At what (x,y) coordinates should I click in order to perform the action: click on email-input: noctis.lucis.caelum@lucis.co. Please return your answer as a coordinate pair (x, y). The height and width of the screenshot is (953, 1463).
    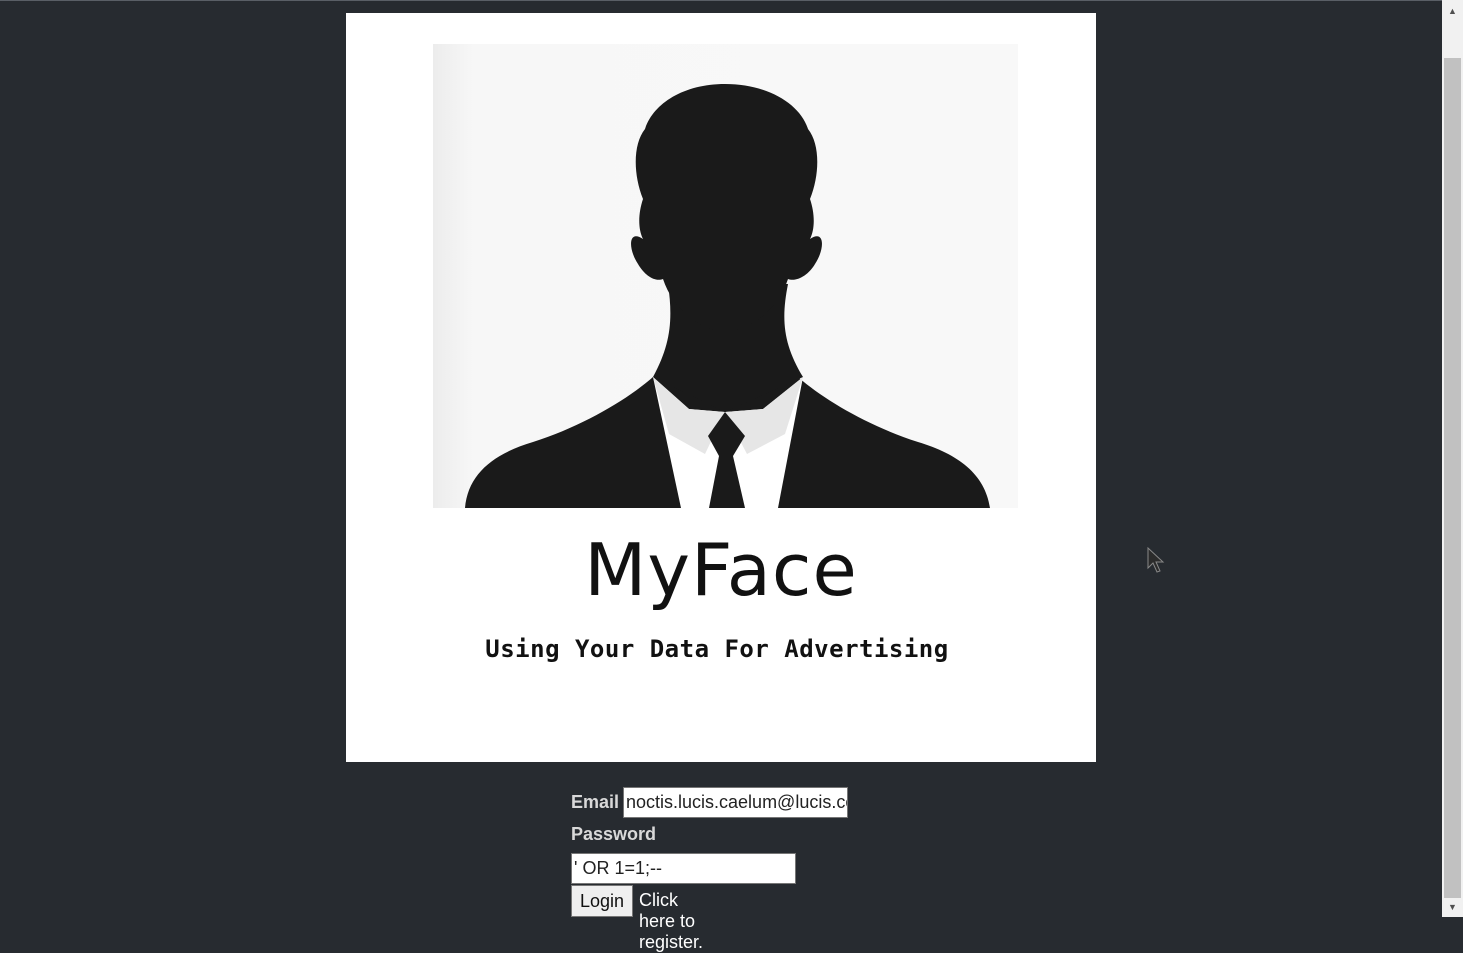
    Looking at the image, I should click on (735, 802).